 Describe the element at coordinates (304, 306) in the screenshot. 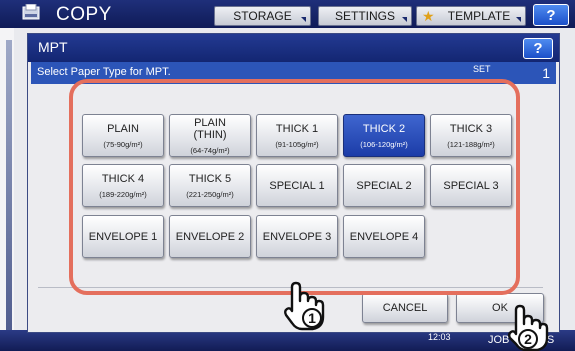

I see `hand-pointer-icon: 1` at that location.